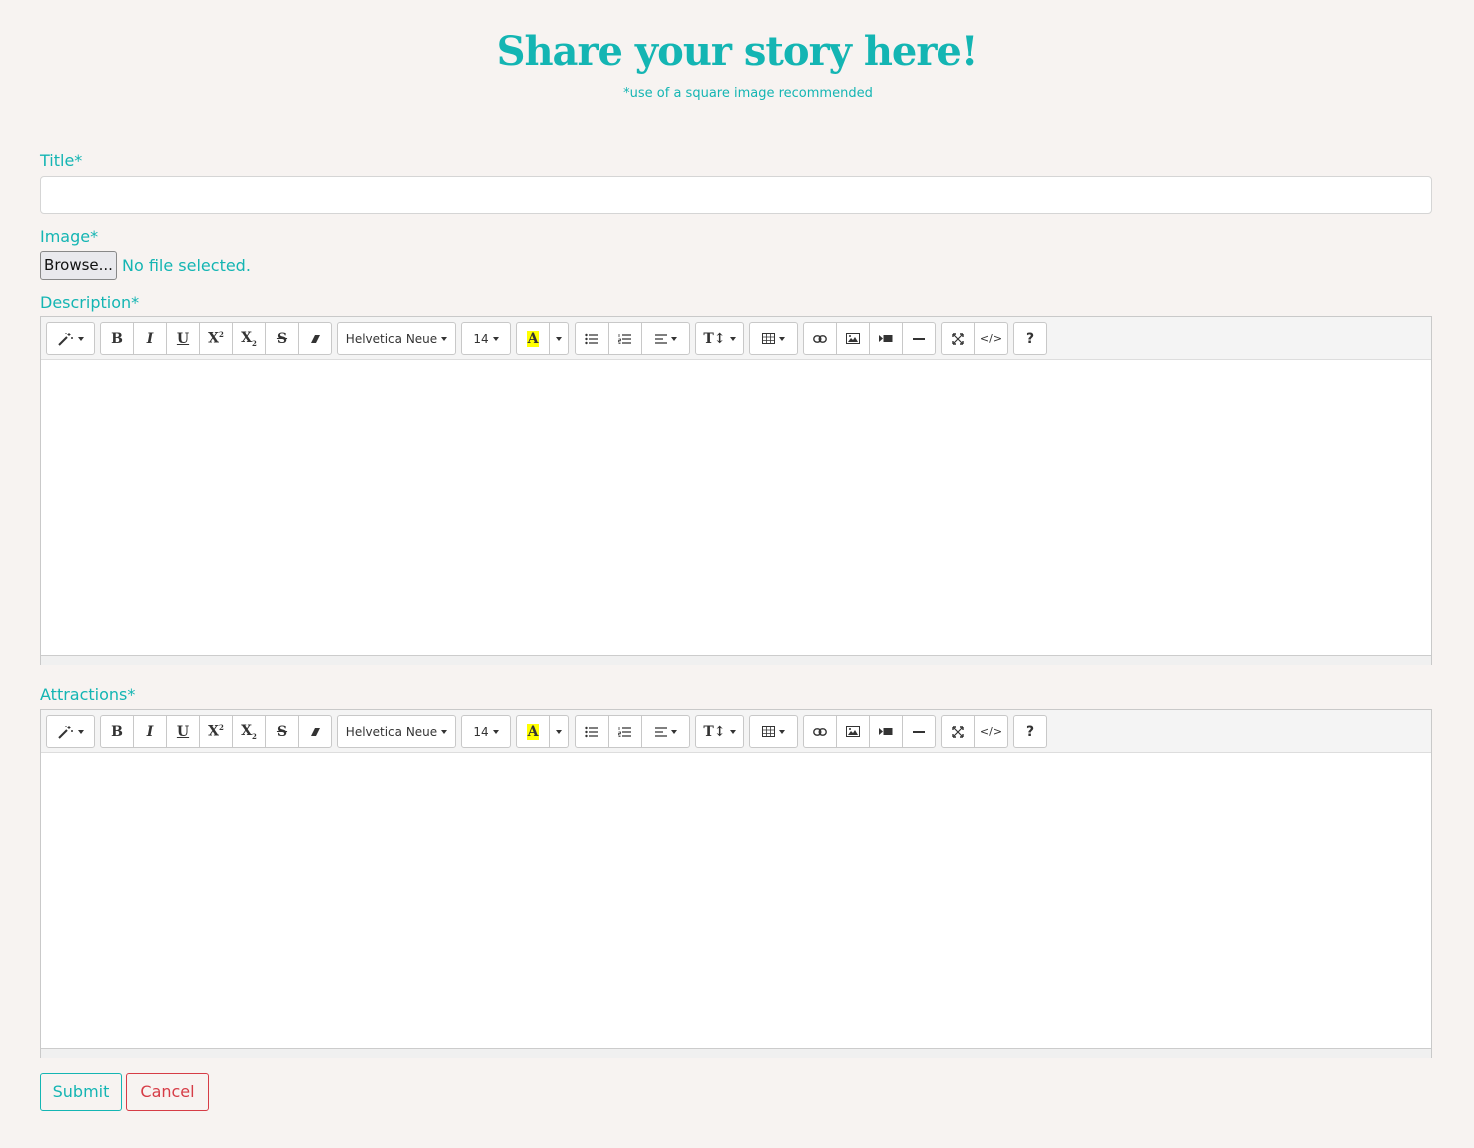 This screenshot has width=1474, height=1148. I want to click on cancel-button: Cancel, so click(167, 1092).